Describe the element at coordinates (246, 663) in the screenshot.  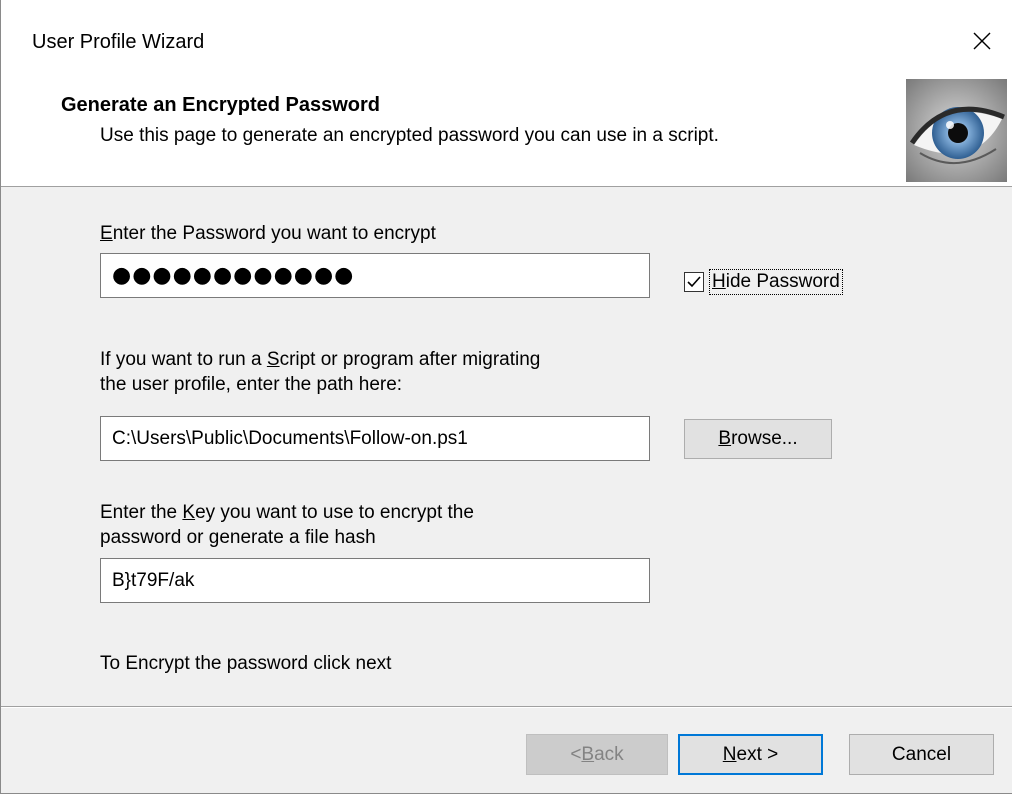
I see `instruction-text: To Encrypt the password click next` at that location.